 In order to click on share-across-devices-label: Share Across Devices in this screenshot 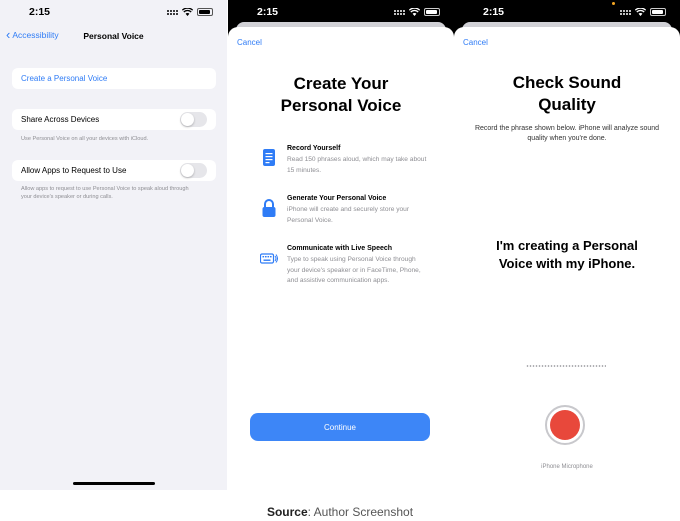, I will do `click(60, 119)`.